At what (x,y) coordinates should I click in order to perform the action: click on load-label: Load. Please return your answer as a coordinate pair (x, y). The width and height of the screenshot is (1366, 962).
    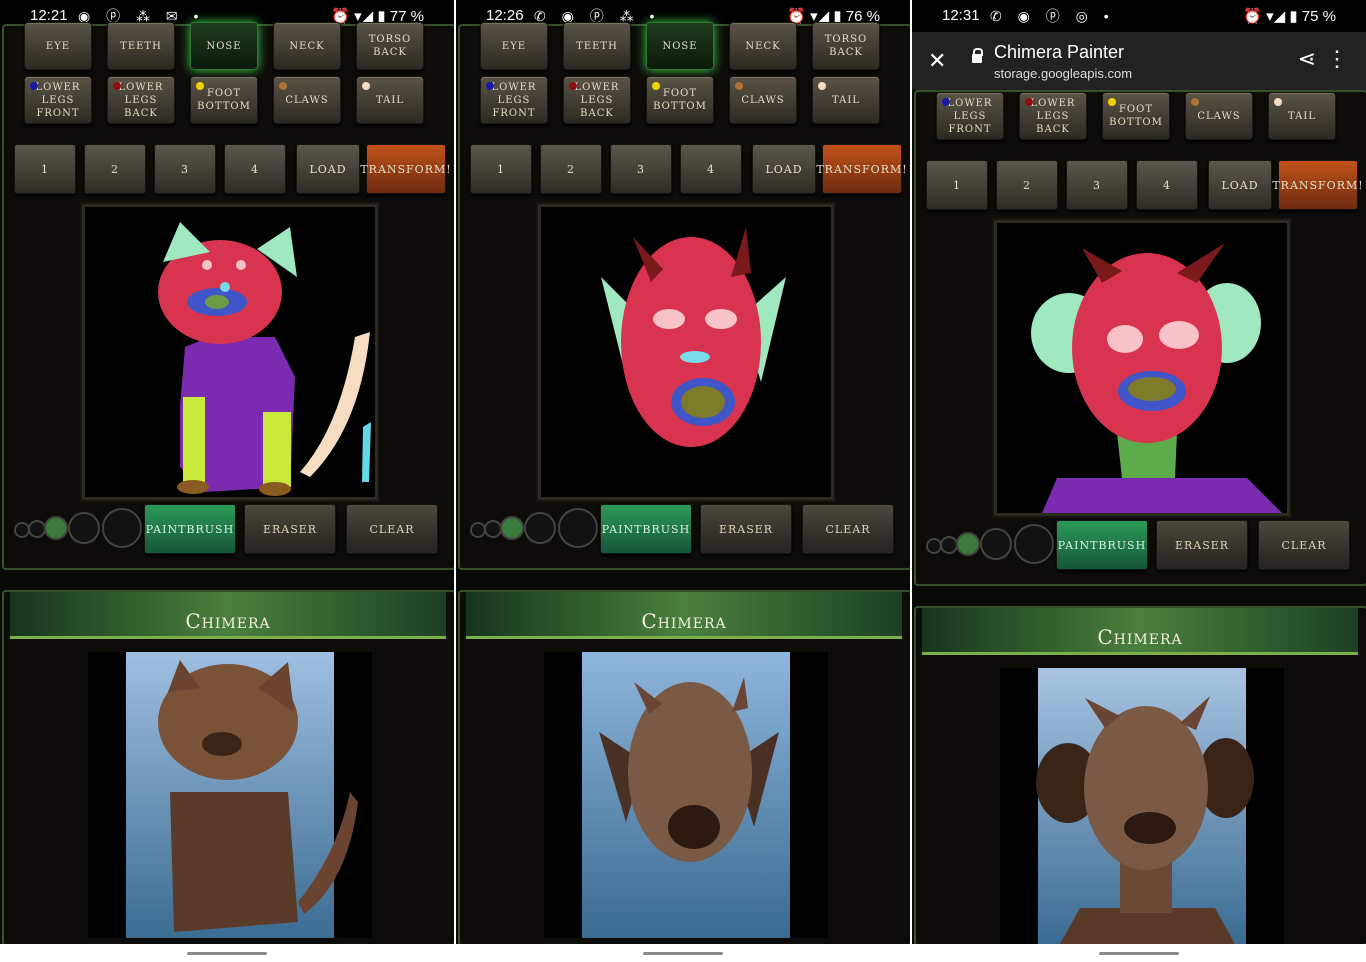
    Looking at the image, I should click on (784, 169).